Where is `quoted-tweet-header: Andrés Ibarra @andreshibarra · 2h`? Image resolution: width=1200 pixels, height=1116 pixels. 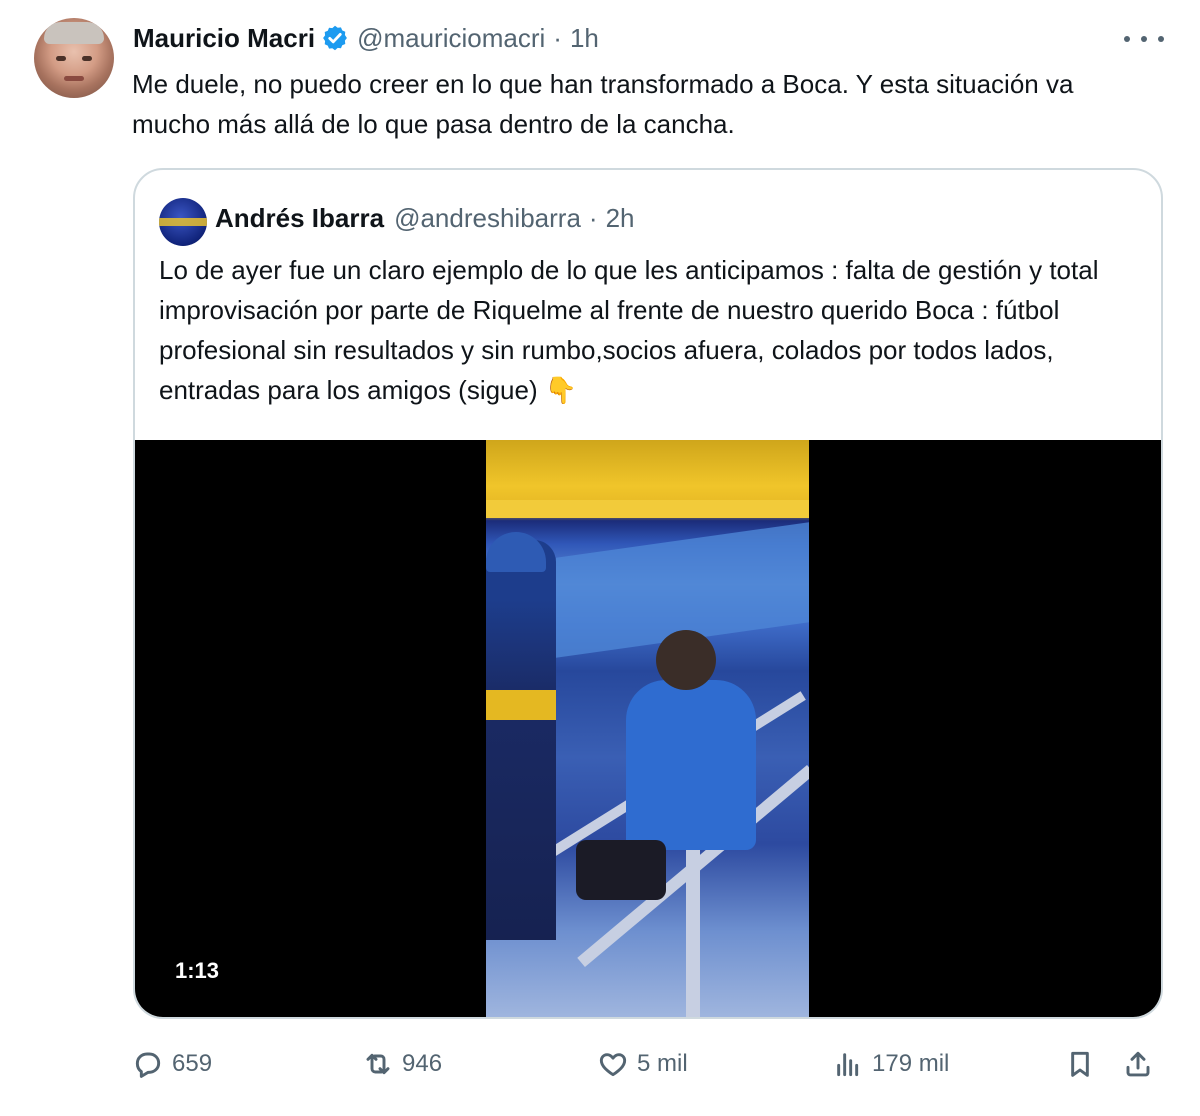
quoted-tweet-header: Andrés Ibarra @andreshibarra · 2h is located at coordinates (425, 218).